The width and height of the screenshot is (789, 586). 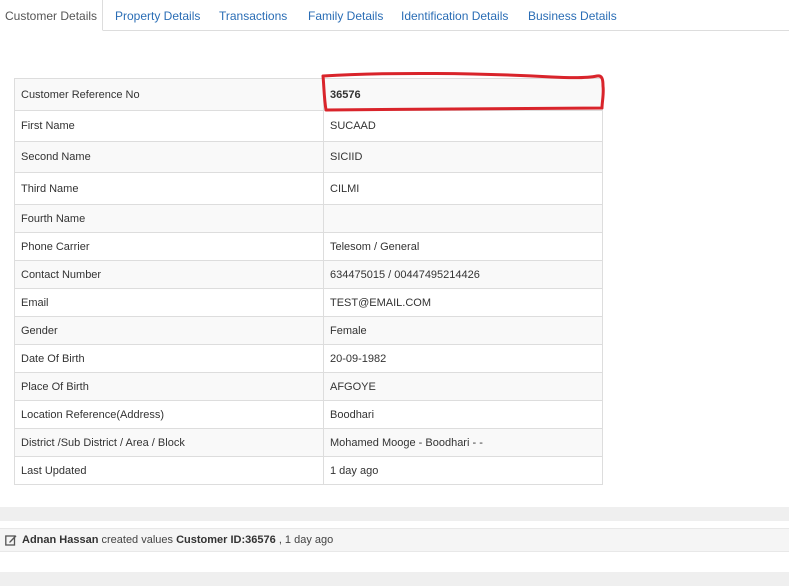 What do you see at coordinates (169, 330) in the screenshot?
I see `detail-label: Gender` at bounding box center [169, 330].